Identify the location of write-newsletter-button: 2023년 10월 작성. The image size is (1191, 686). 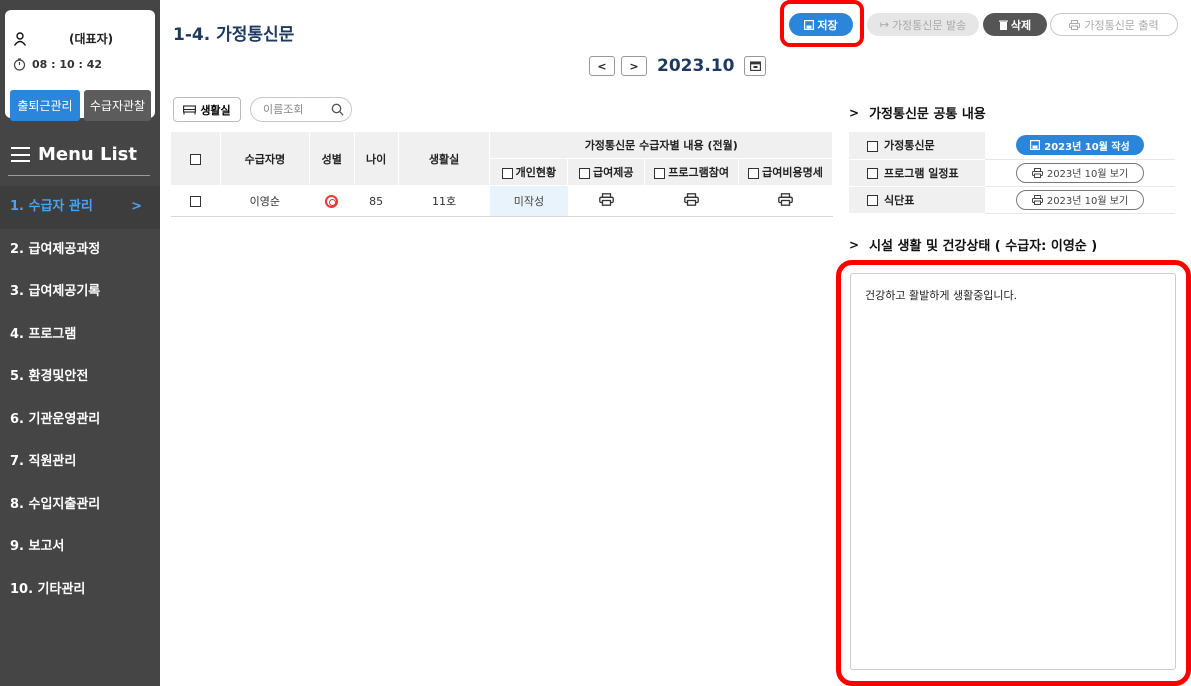
(1080, 145).